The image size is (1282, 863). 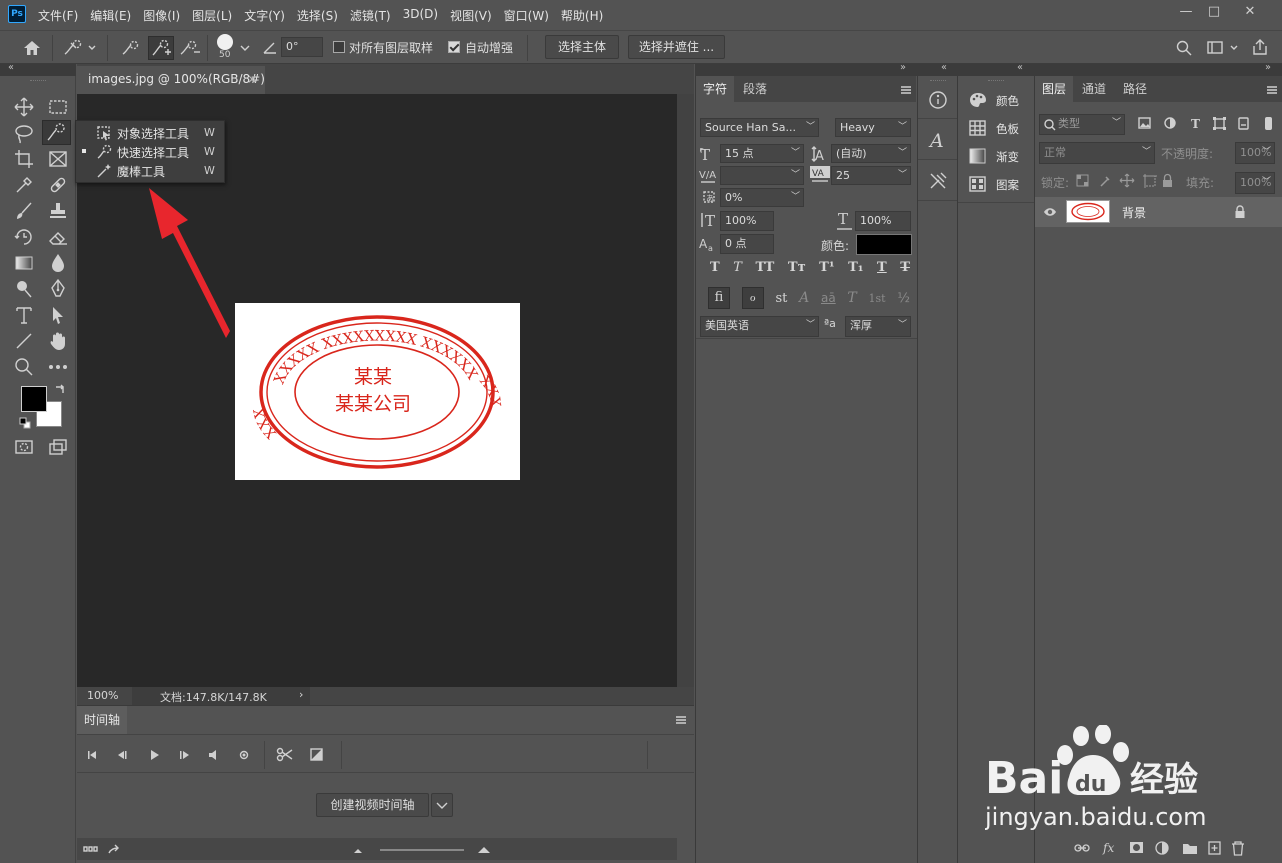 I want to click on menu-3d: 3D(D), so click(x=420, y=15).